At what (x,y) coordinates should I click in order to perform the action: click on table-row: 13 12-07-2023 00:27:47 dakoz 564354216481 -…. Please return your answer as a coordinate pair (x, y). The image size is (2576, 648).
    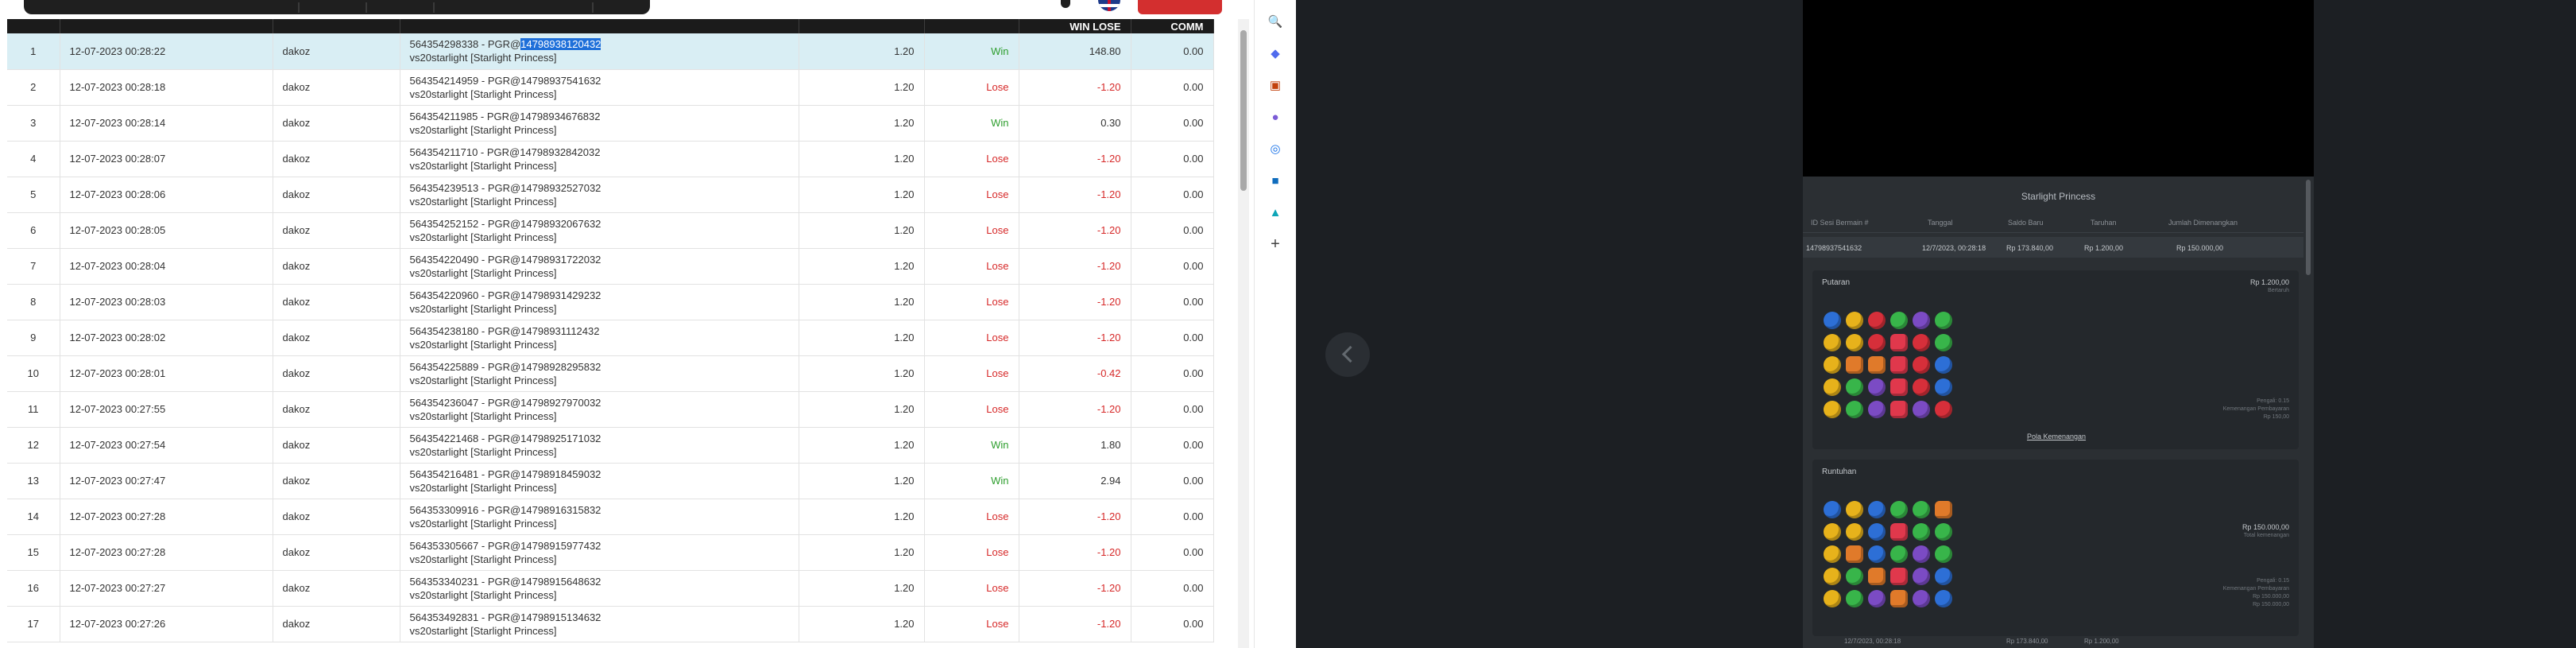
    Looking at the image, I should click on (610, 481).